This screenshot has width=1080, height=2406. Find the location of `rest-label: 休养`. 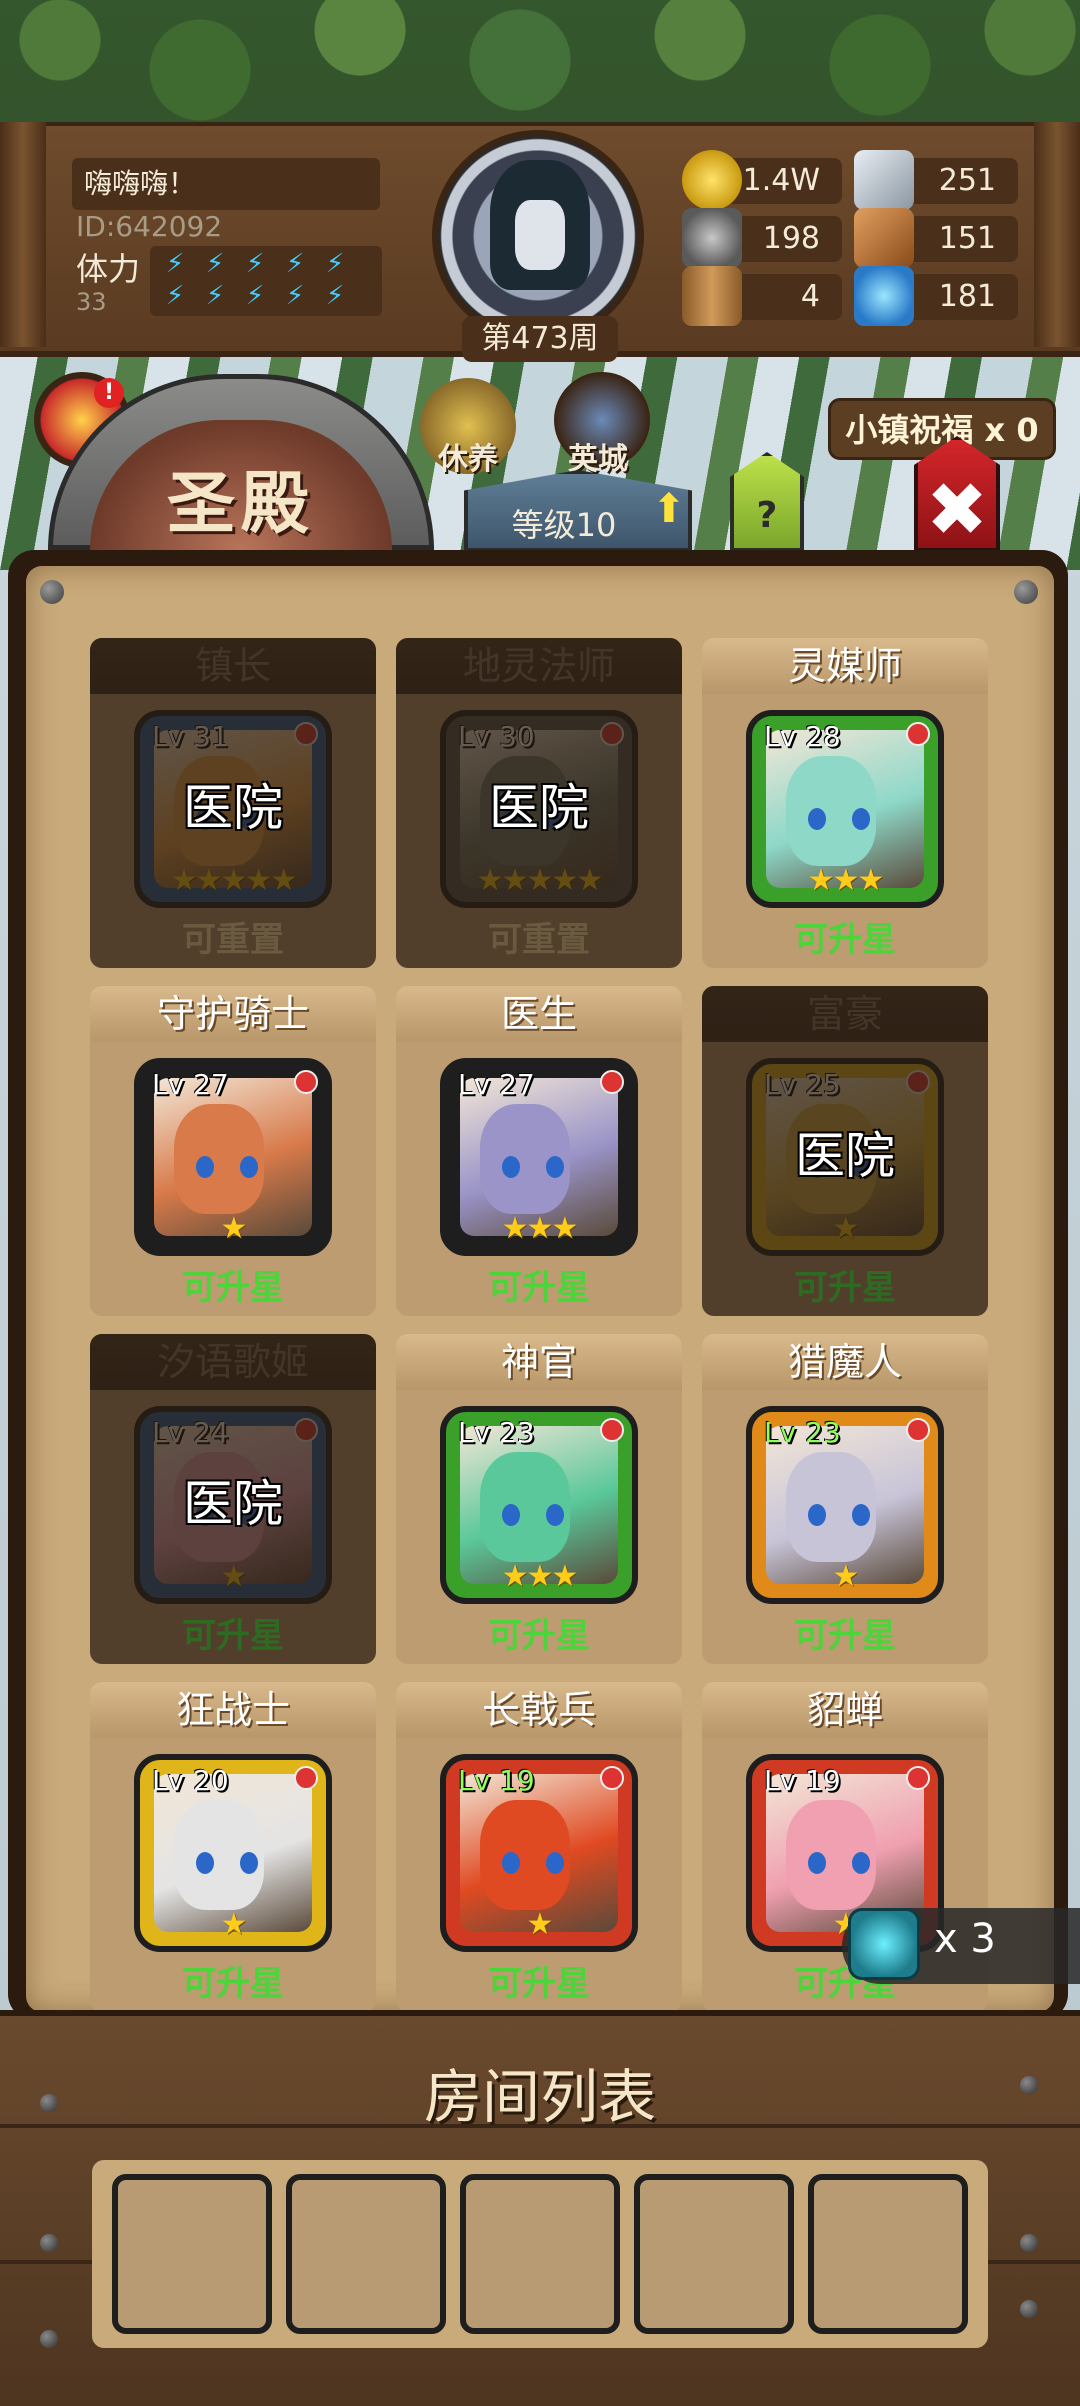

rest-label: 休养 is located at coordinates (468, 459).